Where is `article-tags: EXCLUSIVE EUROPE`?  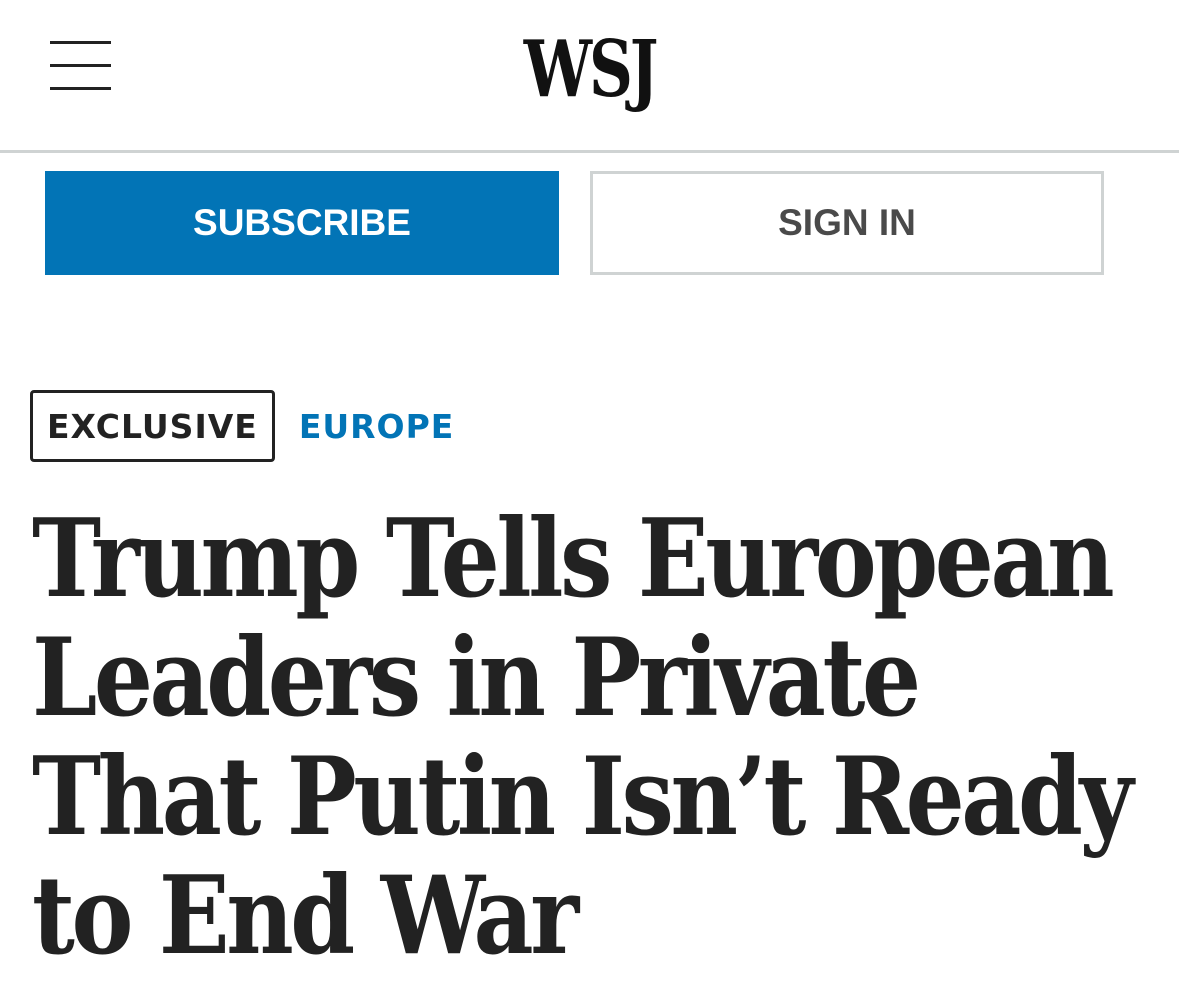
article-tags: EXCLUSIVE EUROPE is located at coordinates (242, 426).